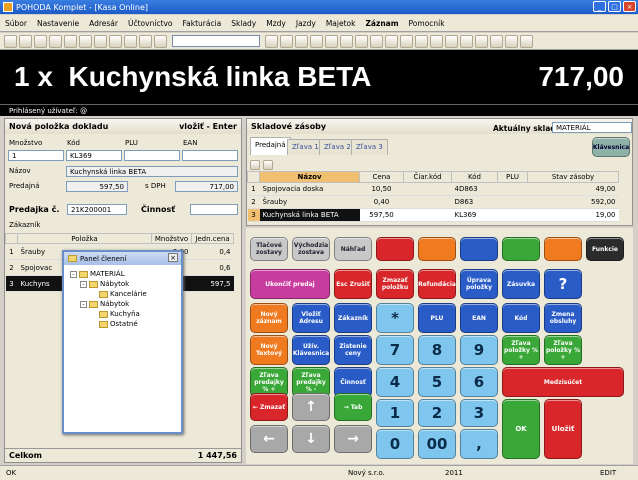 Image resolution: width=638 pixels, height=480 pixels. What do you see at coordinates (269, 407) in the screenshot?
I see `delete-button: ← Zmazať` at bounding box center [269, 407].